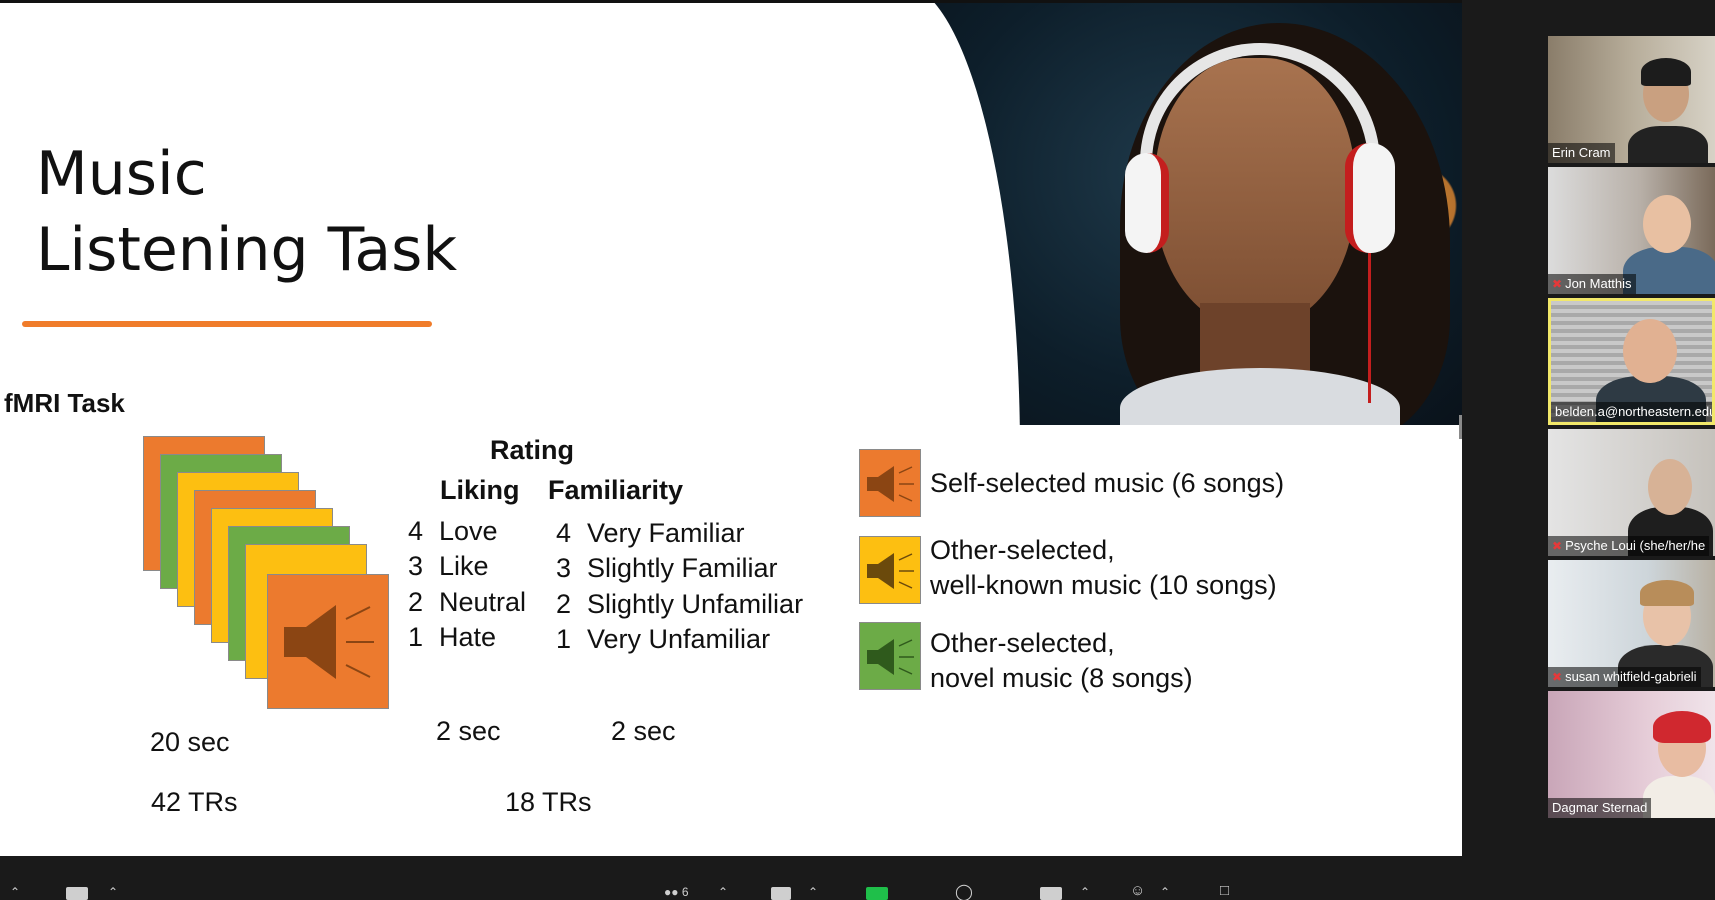 This screenshot has height=900, width=1715. I want to click on stim-trs: 42 TRs, so click(194, 802).